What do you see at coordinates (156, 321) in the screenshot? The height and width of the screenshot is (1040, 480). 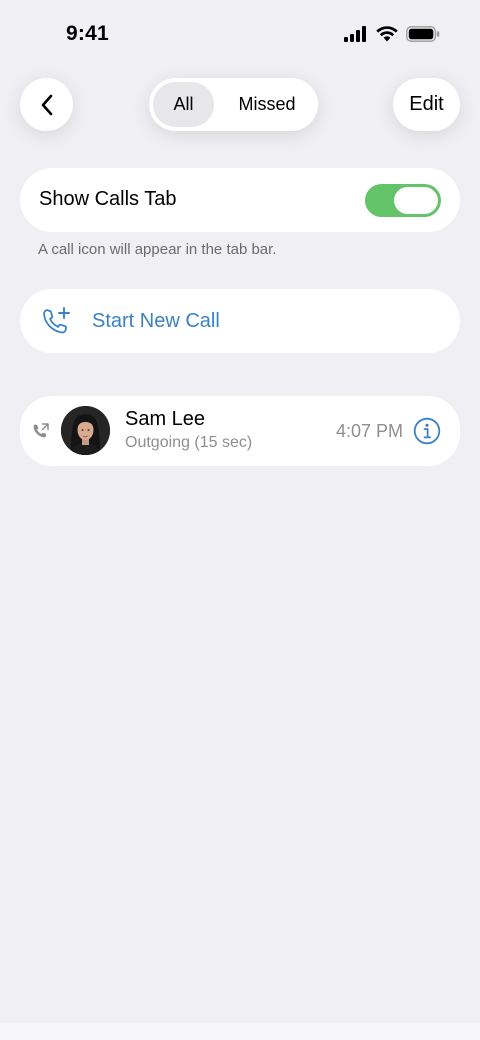 I see `start-new-call-label: Start New Call` at bounding box center [156, 321].